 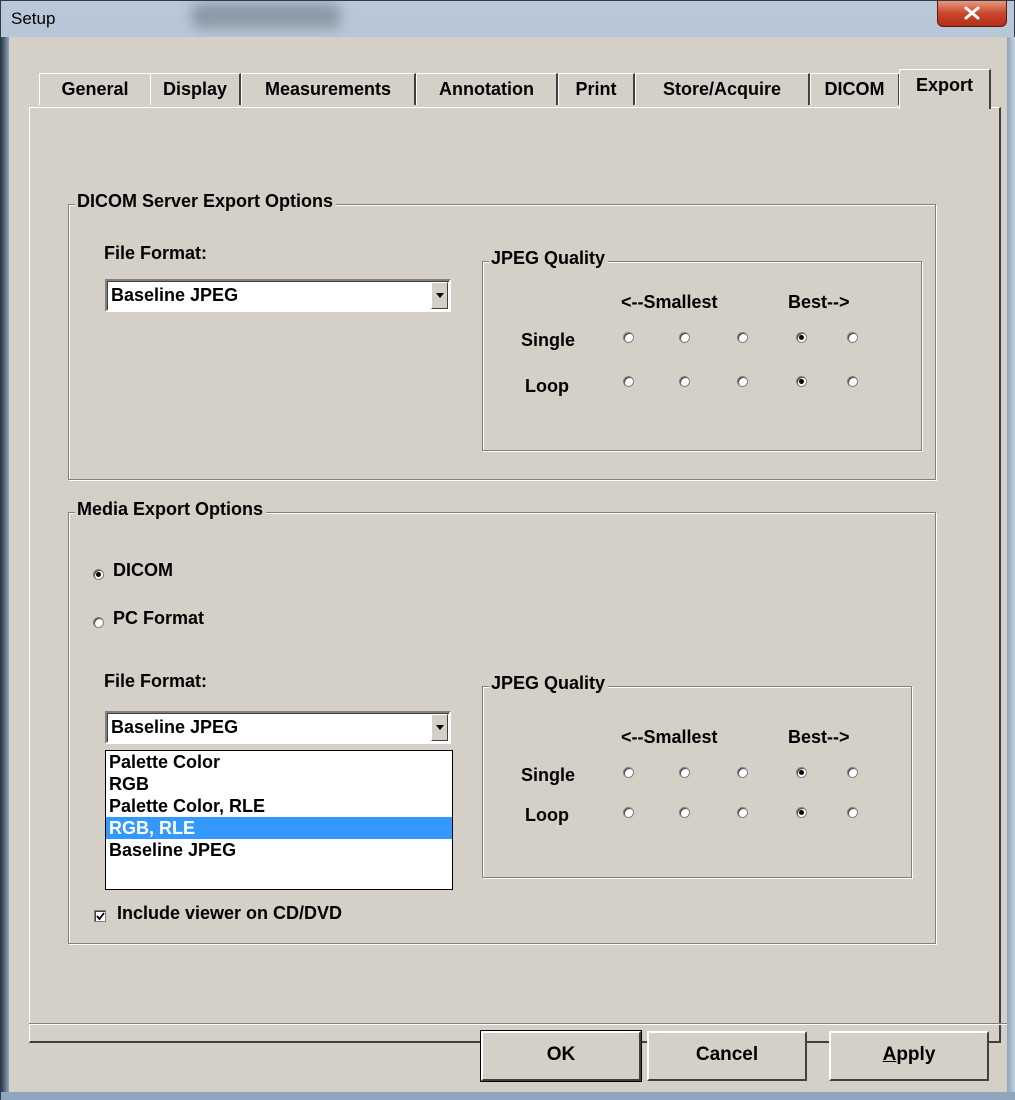 I want to click on group-title: DICOM Server Export Options, so click(x=206, y=201).